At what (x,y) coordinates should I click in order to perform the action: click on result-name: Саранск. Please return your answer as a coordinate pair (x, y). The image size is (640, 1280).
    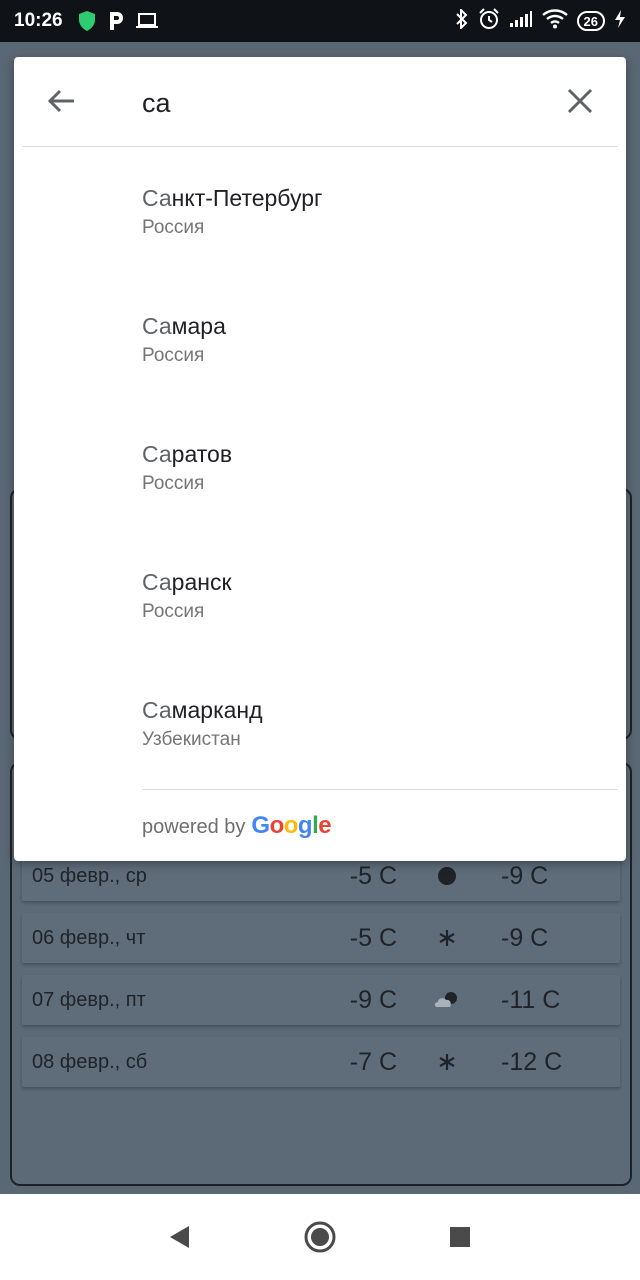
    Looking at the image, I should click on (384, 582).